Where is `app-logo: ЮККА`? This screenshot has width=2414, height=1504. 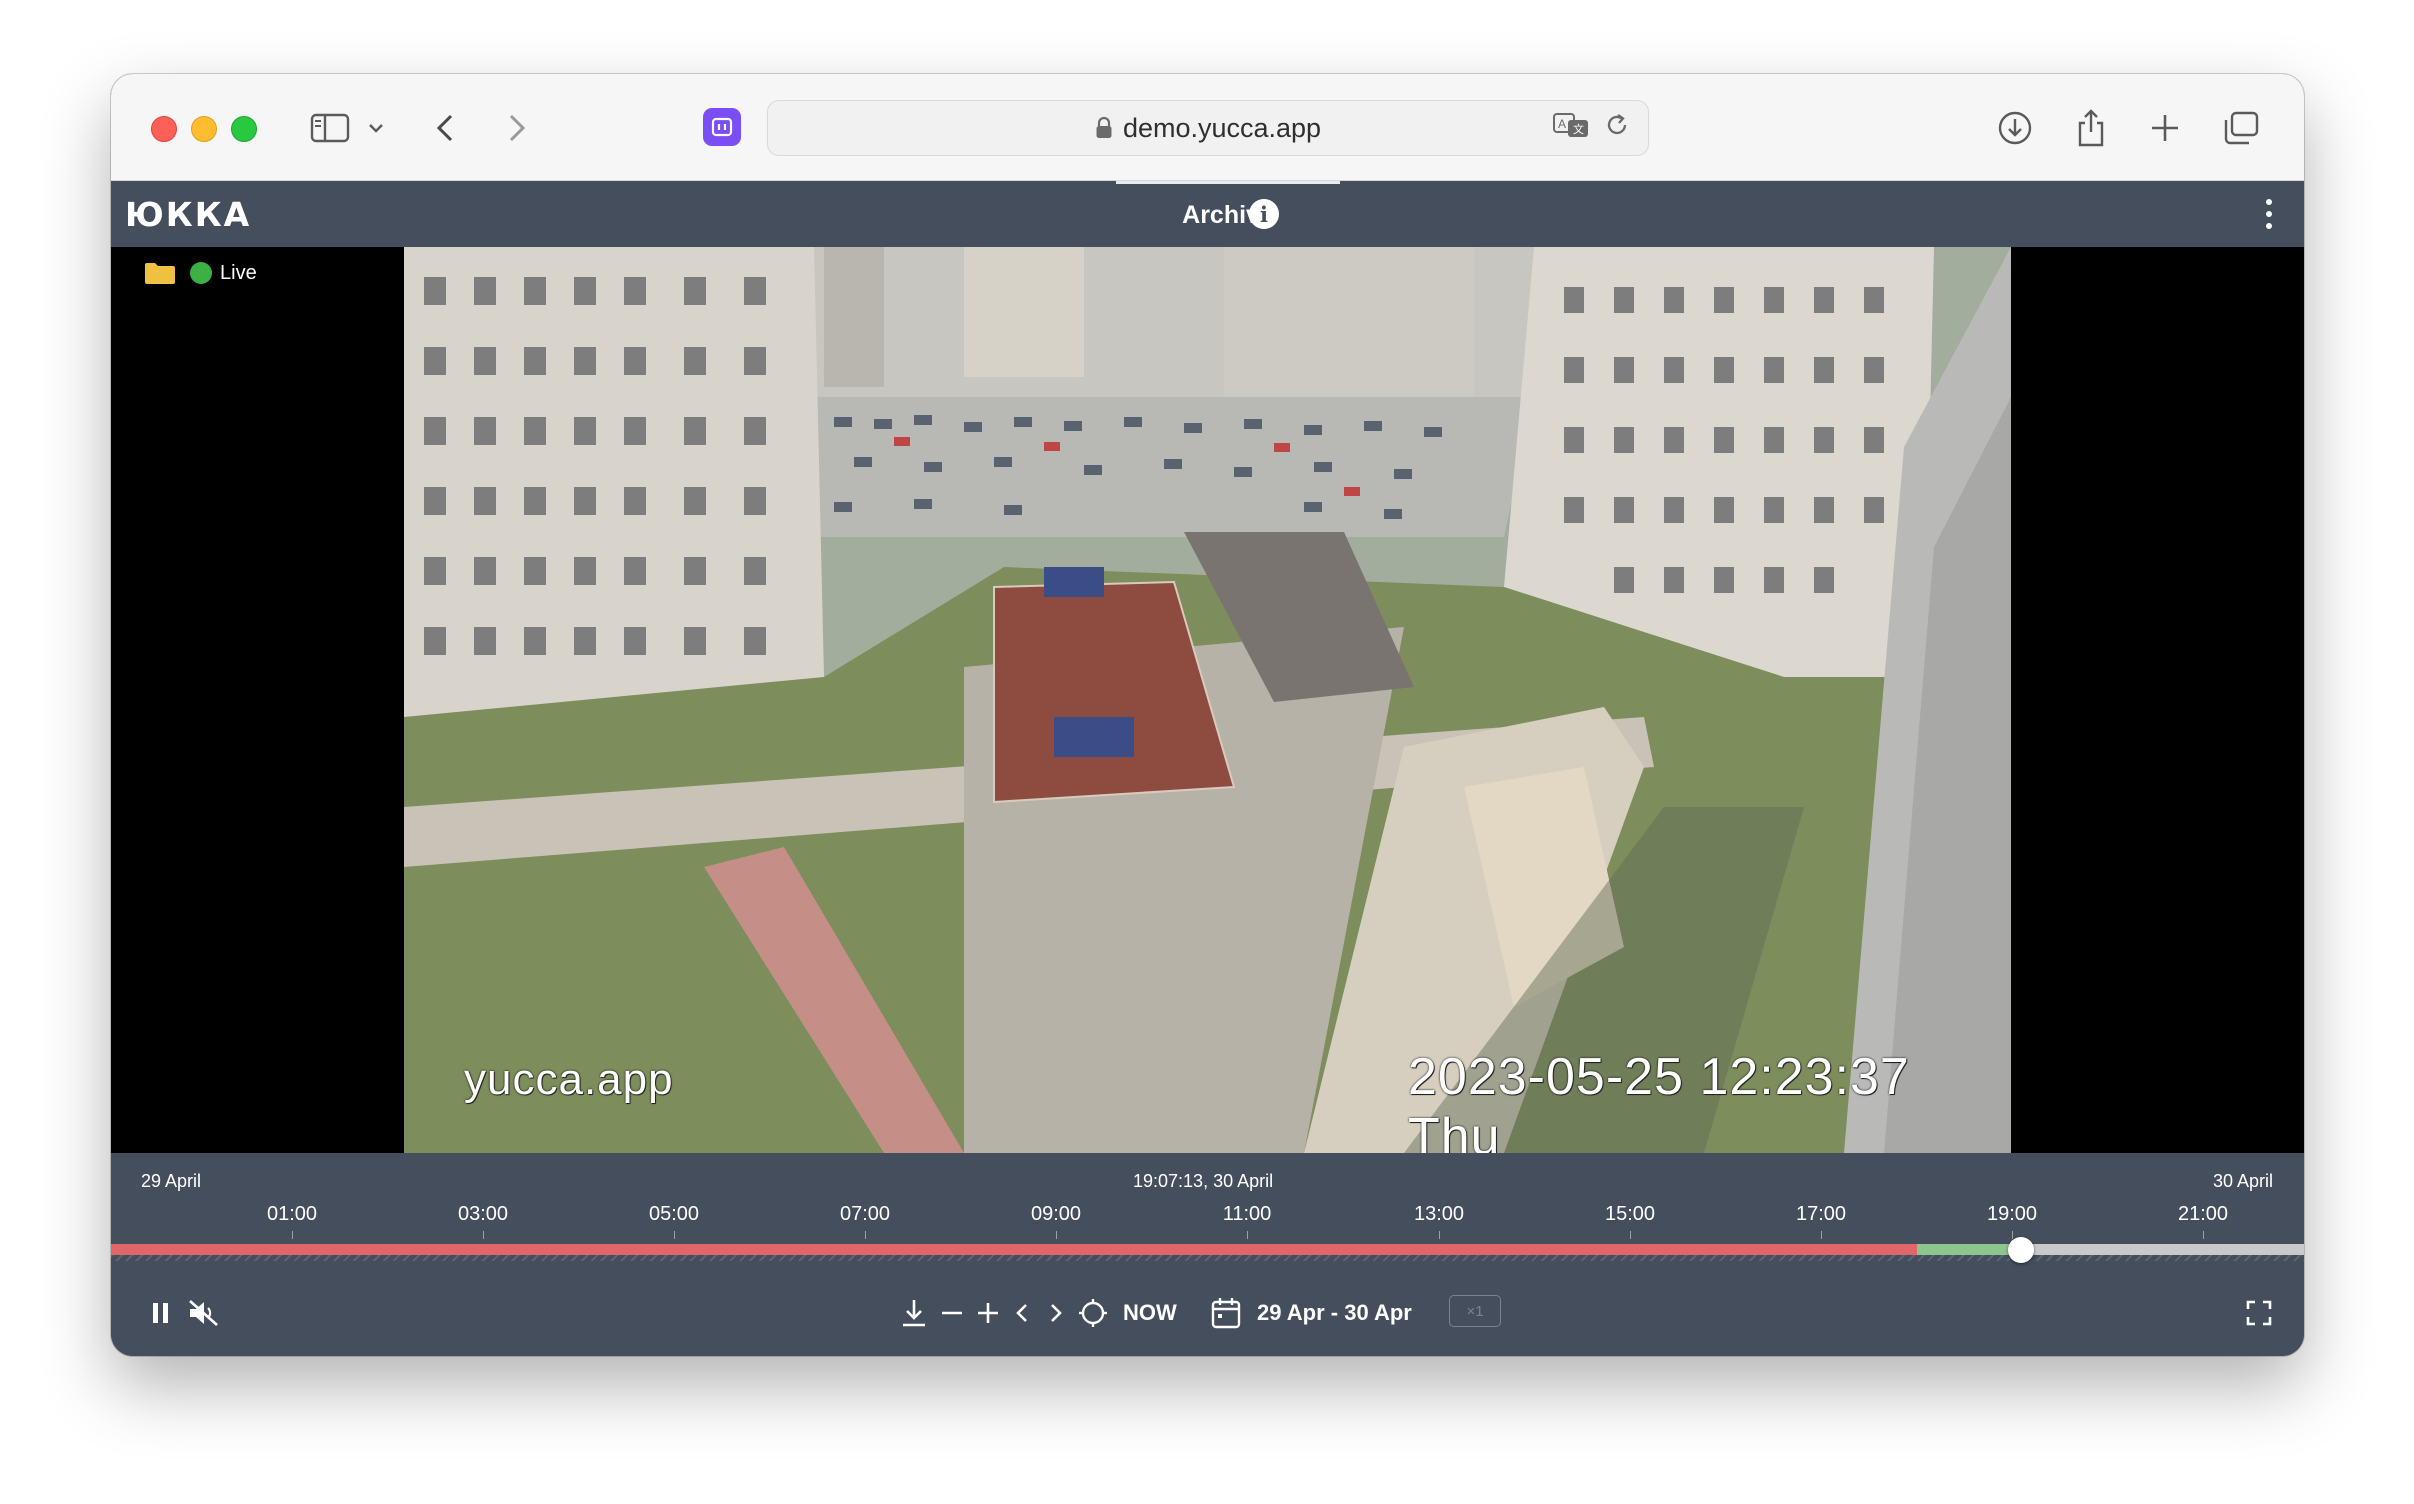
app-logo: ЮККА is located at coordinates (188, 214).